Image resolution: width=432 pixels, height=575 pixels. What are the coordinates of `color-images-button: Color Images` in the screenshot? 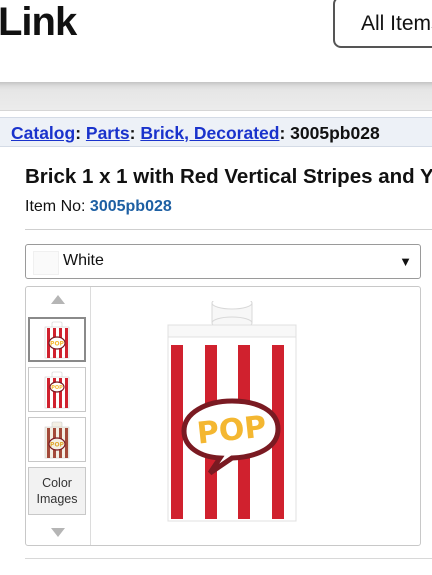 It's located at (57, 491).